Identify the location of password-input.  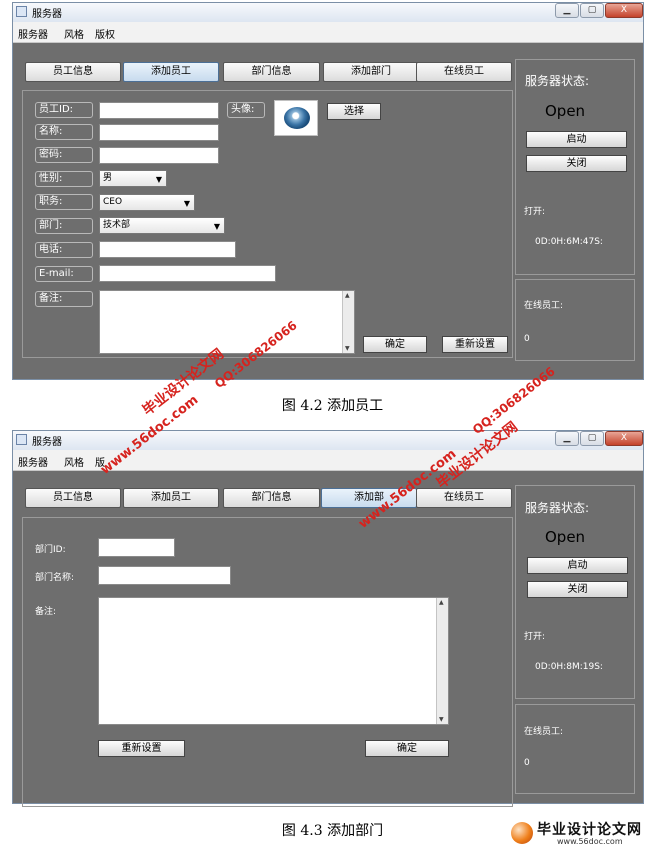
(159, 155).